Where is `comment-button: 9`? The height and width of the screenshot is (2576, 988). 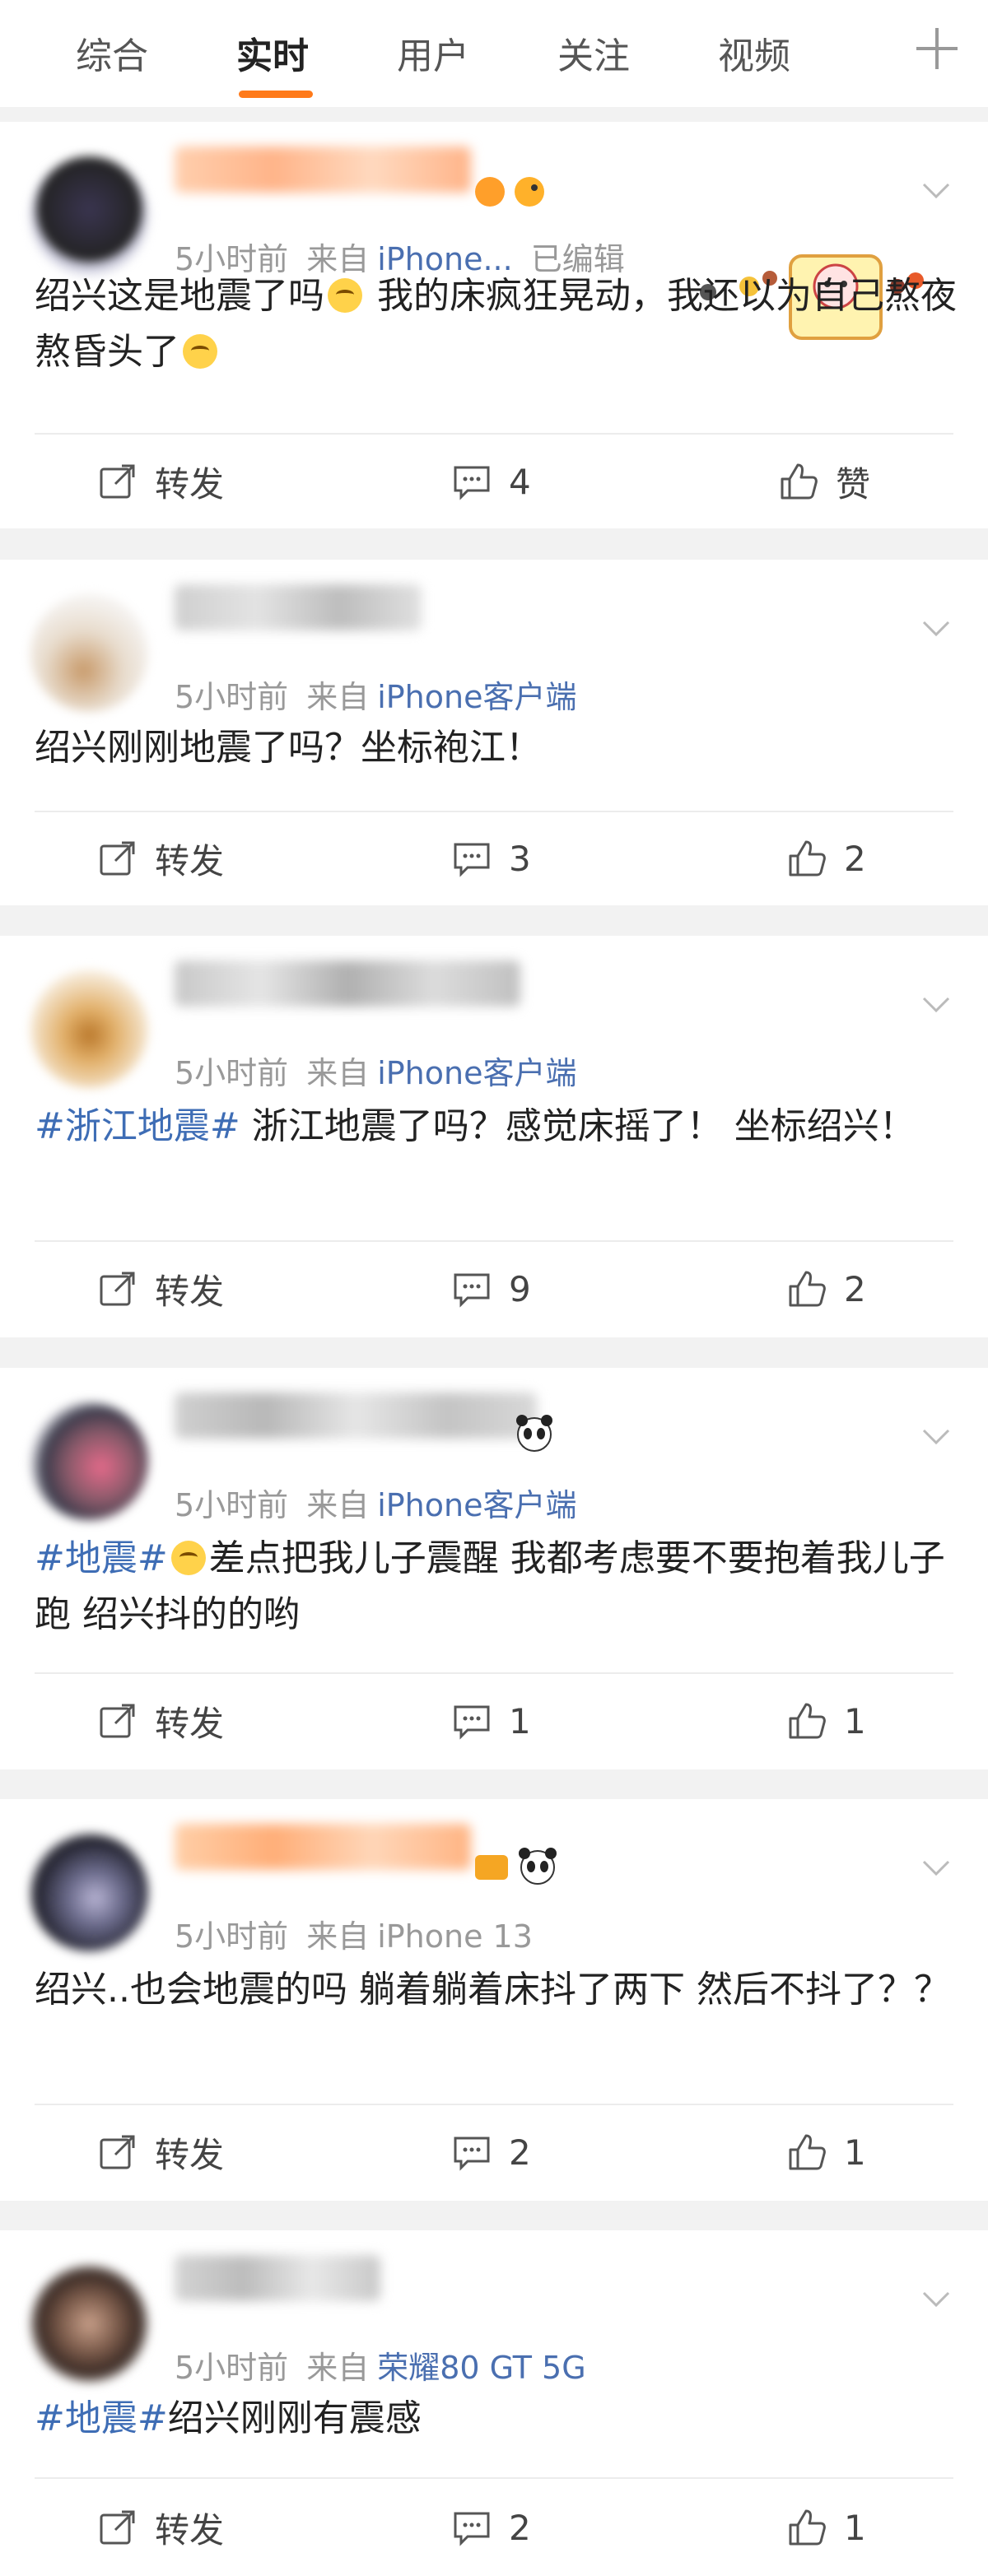
comment-button: 9 is located at coordinates (491, 1289).